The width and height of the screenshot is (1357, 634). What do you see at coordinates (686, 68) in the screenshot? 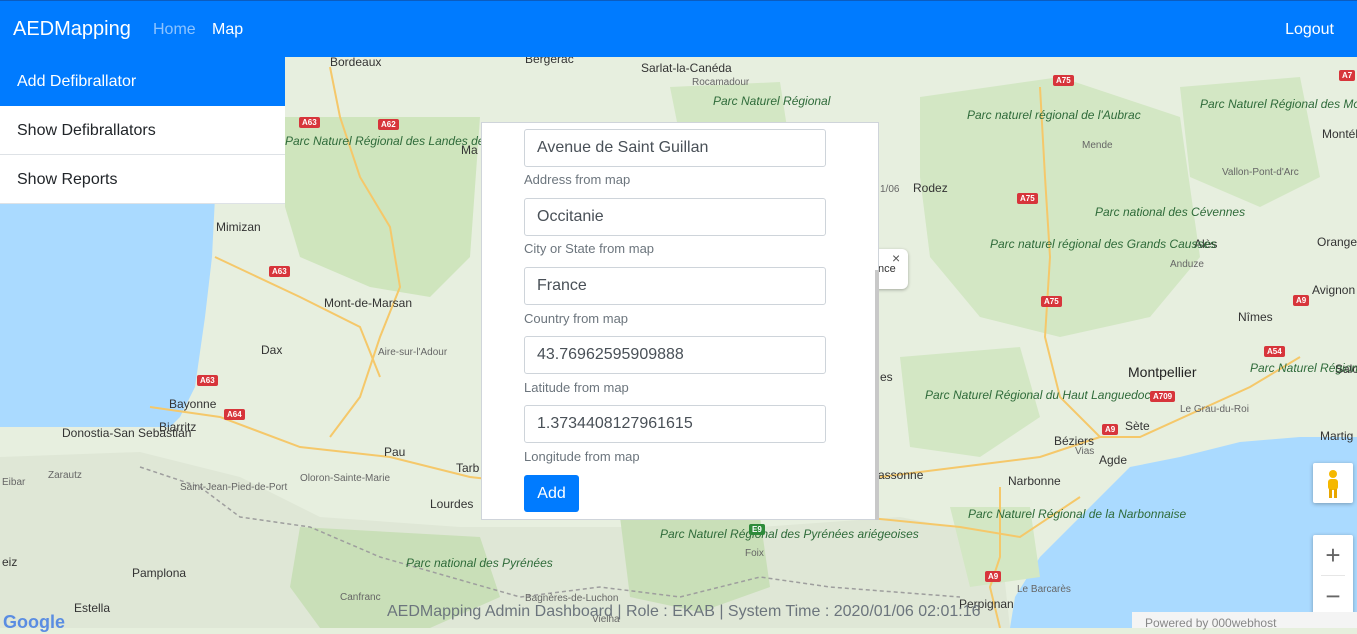
I see `place-label: Sarlat-la-Canéda` at bounding box center [686, 68].